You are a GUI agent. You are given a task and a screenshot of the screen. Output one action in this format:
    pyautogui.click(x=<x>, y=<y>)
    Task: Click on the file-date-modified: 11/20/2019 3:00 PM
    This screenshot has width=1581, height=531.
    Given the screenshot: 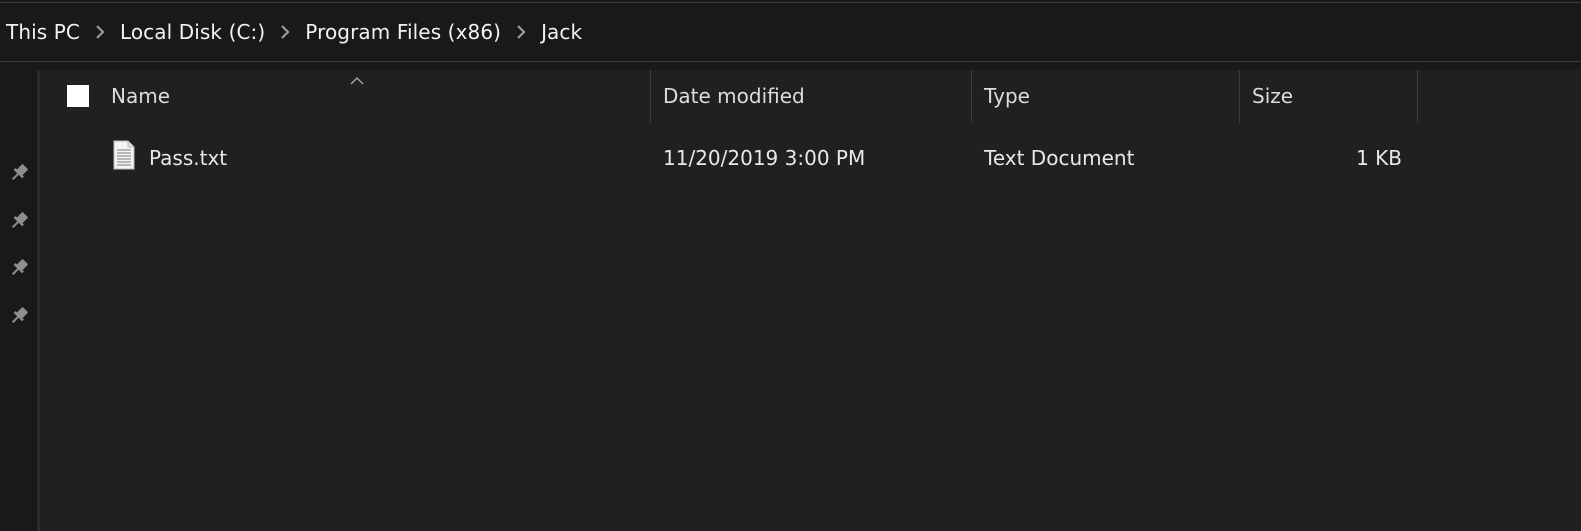 What is the action you would take?
    pyautogui.click(x=764, y=158)
    